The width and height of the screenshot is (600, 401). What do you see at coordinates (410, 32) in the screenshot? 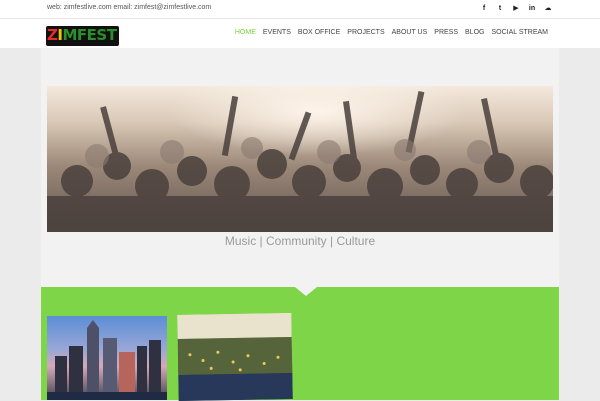
I see `nav-about-us: ABOUT US` at bounding box center [410, 32].